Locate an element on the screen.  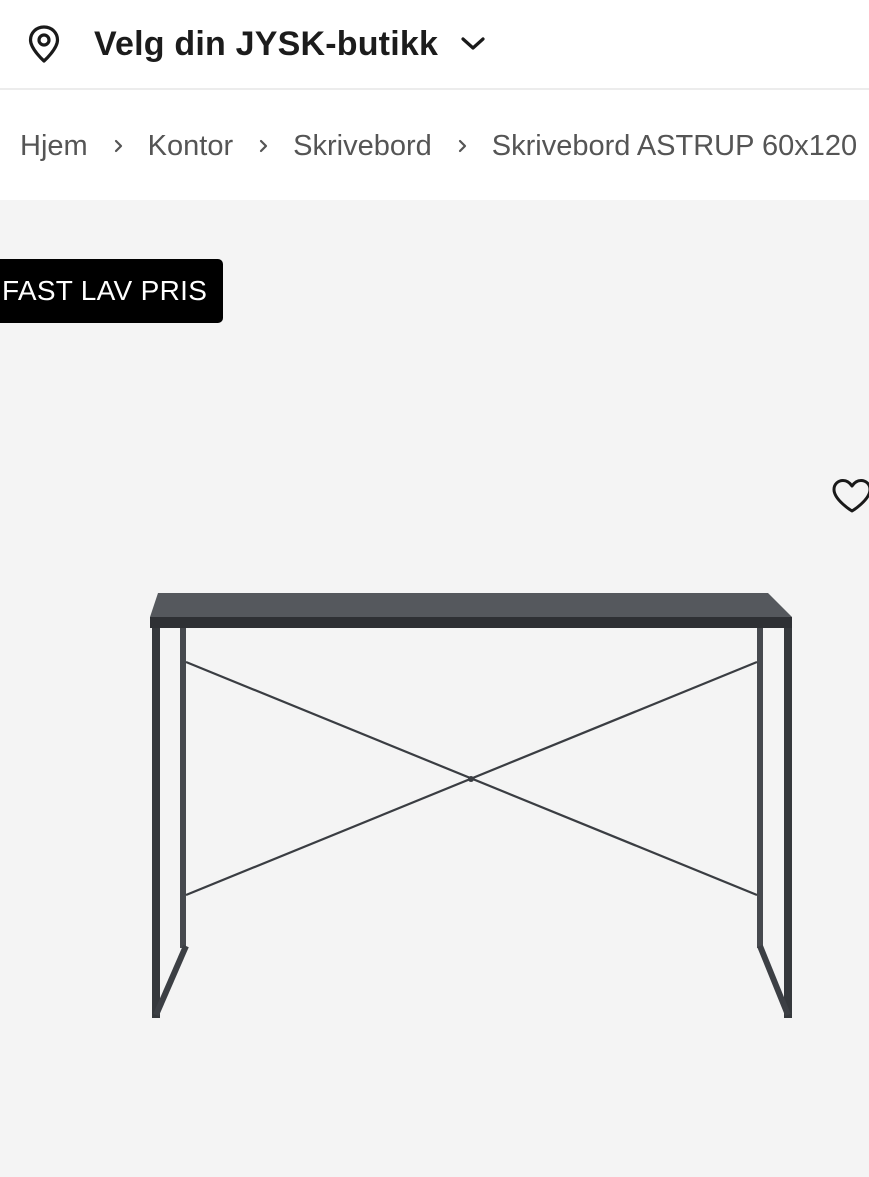
store-selector-label: Velg din JYSK-butikk is located at coordinates (266, 43).